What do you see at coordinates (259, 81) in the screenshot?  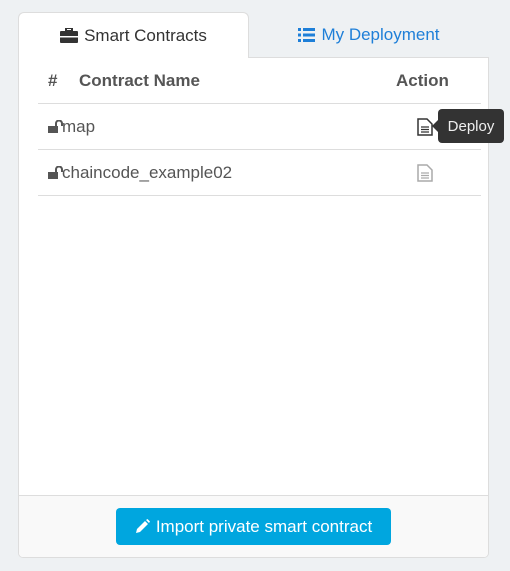 I see `table-header: # Contract Name Action` at bounding box center [259, 81].